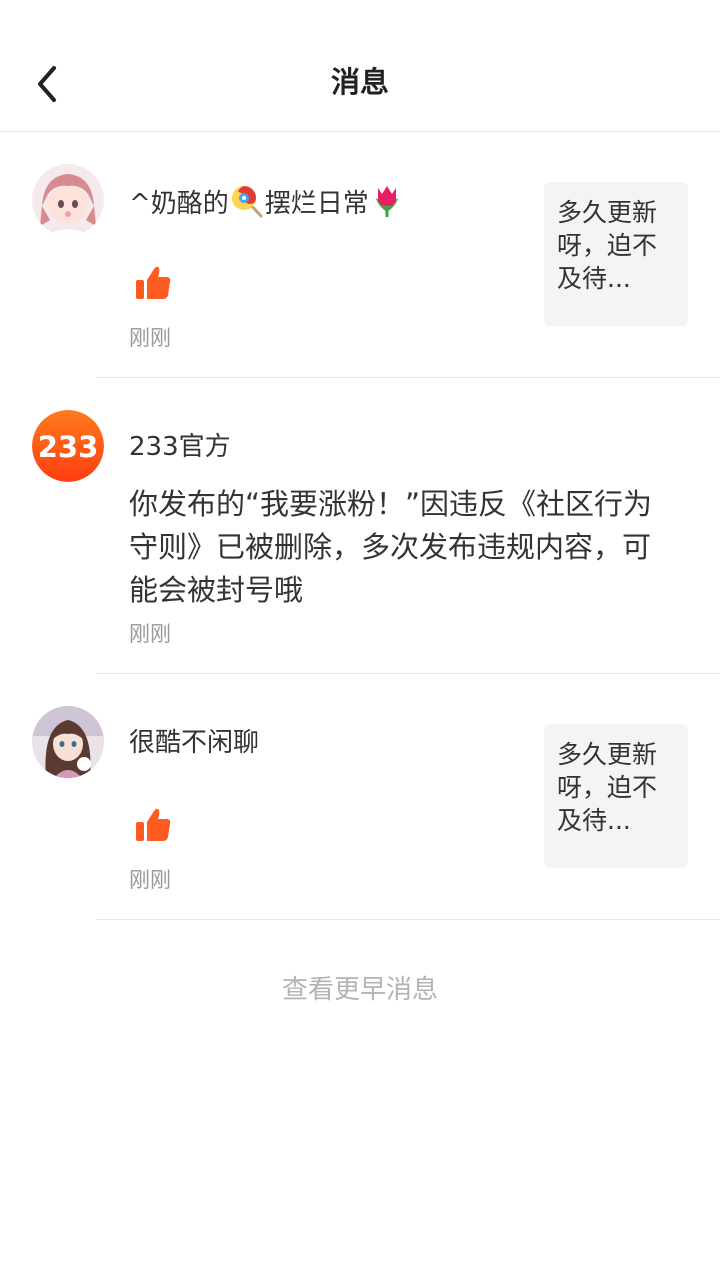  What do you see at coordinates (179, 204) in the screenshot?
I see `sender-name-prefix: ^奶酪的` at bounding box center [179, 204].